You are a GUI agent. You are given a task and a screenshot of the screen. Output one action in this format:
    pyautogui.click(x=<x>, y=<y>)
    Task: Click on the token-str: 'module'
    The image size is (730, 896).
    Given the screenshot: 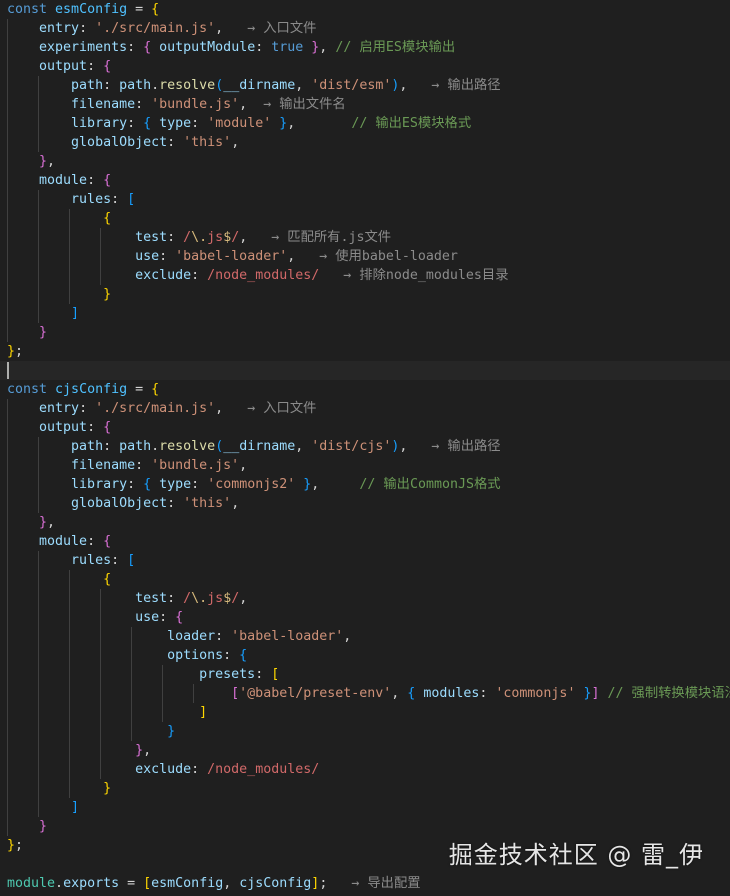 What is the action you would take?
    pyautogui.click(x=239, y=123)
    